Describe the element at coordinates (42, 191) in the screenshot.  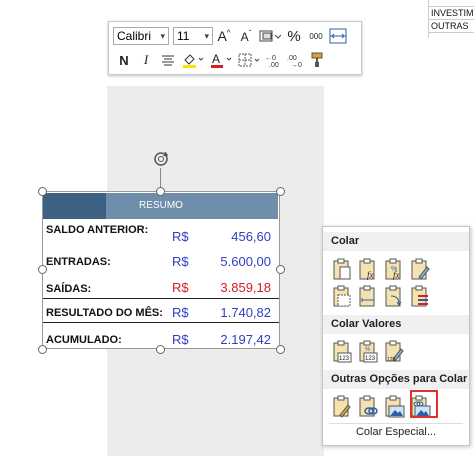
I see `resize-handle-tl` at that location.